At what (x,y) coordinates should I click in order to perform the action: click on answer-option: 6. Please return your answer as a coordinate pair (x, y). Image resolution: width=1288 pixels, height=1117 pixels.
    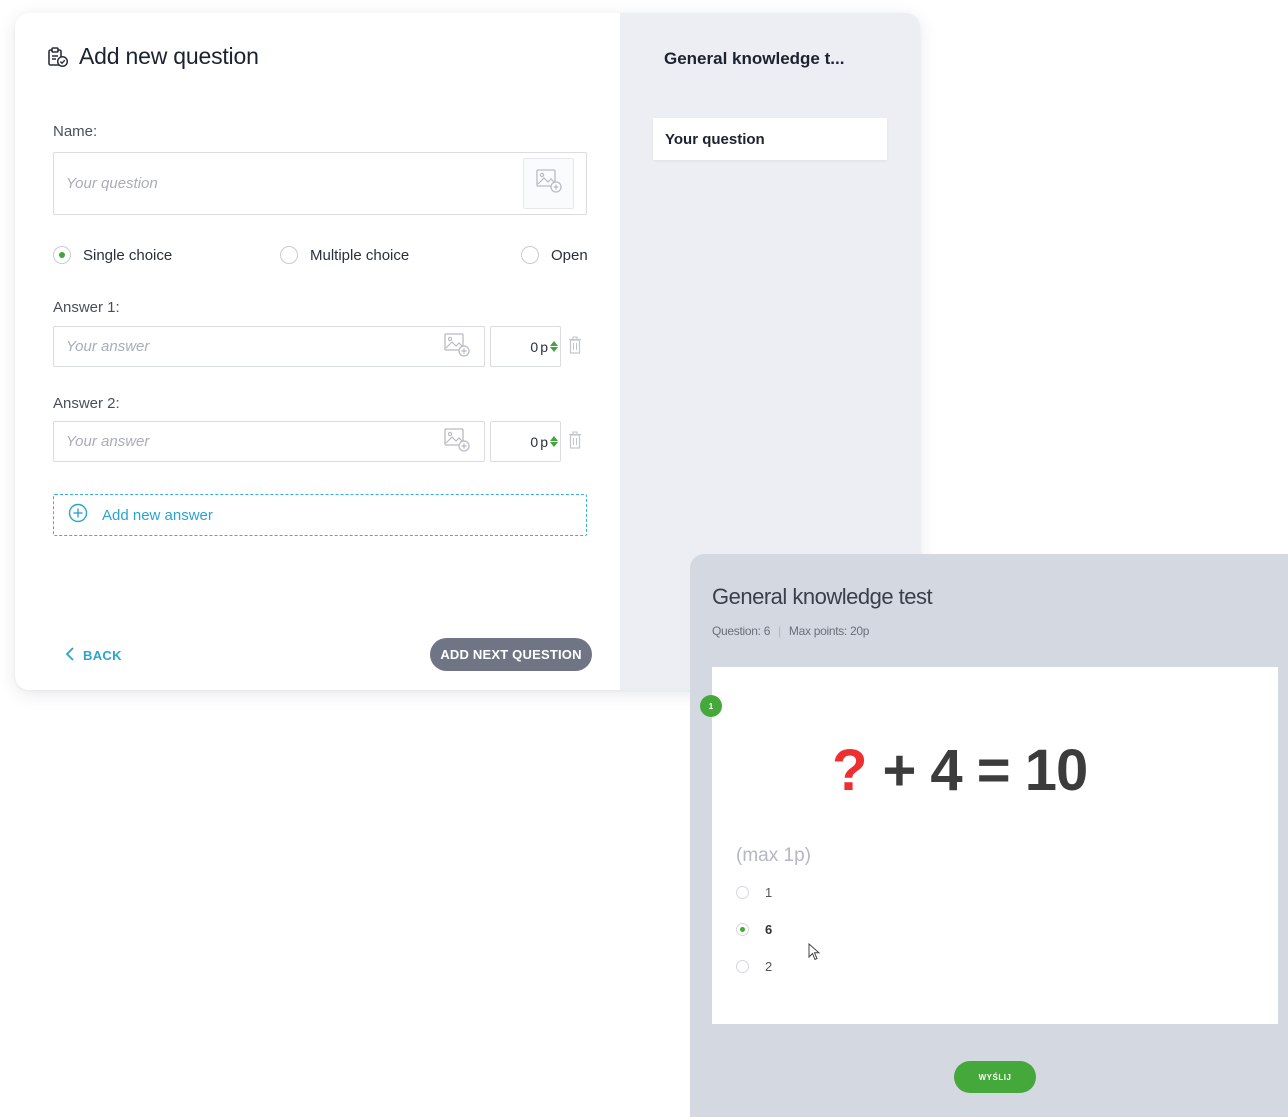
    Looking at the image, I should click on (754, 929).